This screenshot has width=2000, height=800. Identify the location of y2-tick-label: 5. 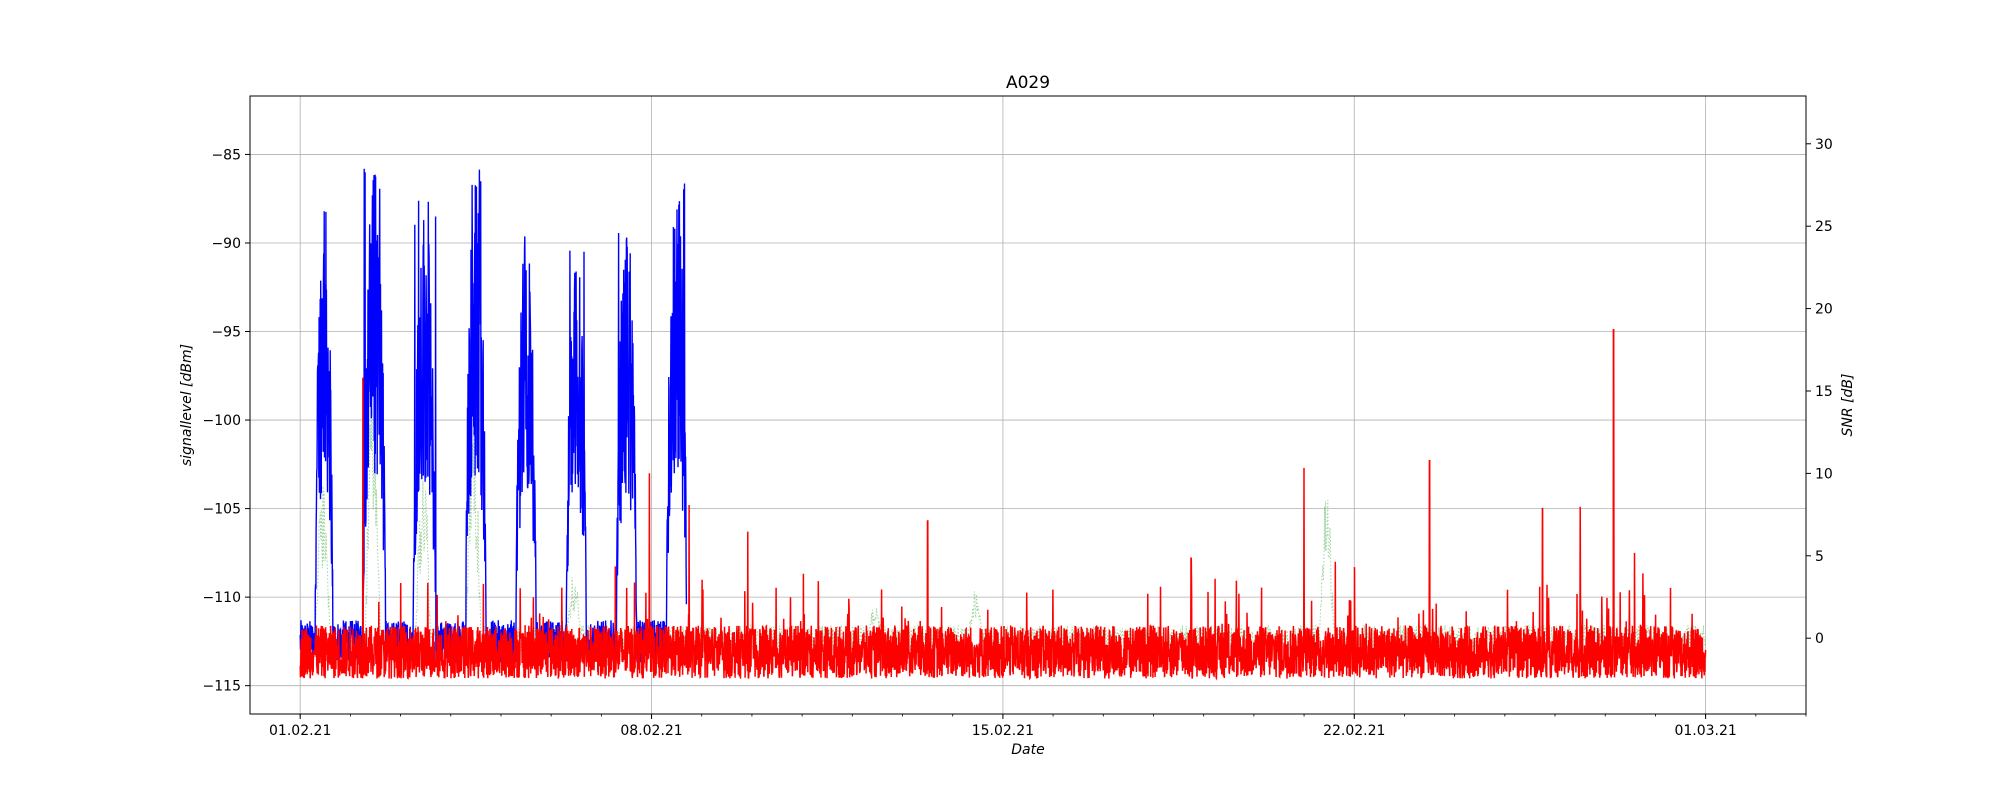
(1819, 557).